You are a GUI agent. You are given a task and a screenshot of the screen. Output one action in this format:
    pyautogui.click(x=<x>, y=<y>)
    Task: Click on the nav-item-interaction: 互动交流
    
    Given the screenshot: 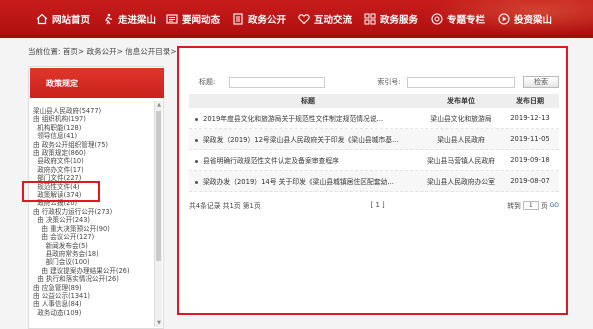 What is the action you would take?
    pyautogui.click(x=325, y=19)
    